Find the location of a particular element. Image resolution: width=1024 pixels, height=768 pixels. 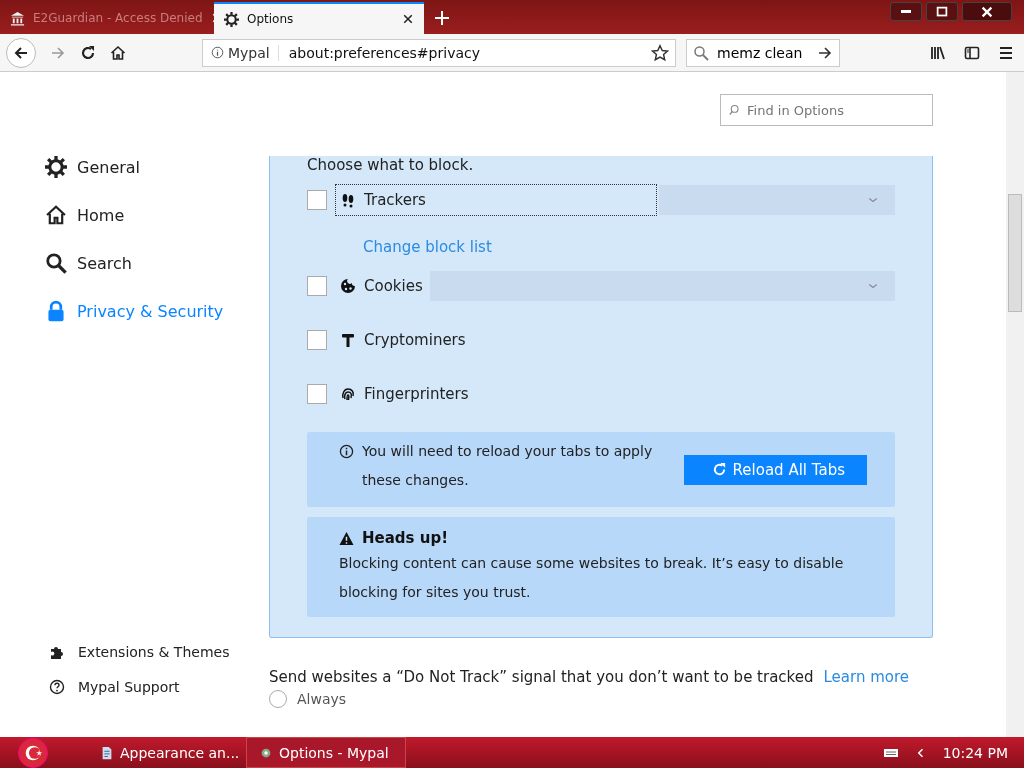

warning-icon is located at coordinates (346, 538).